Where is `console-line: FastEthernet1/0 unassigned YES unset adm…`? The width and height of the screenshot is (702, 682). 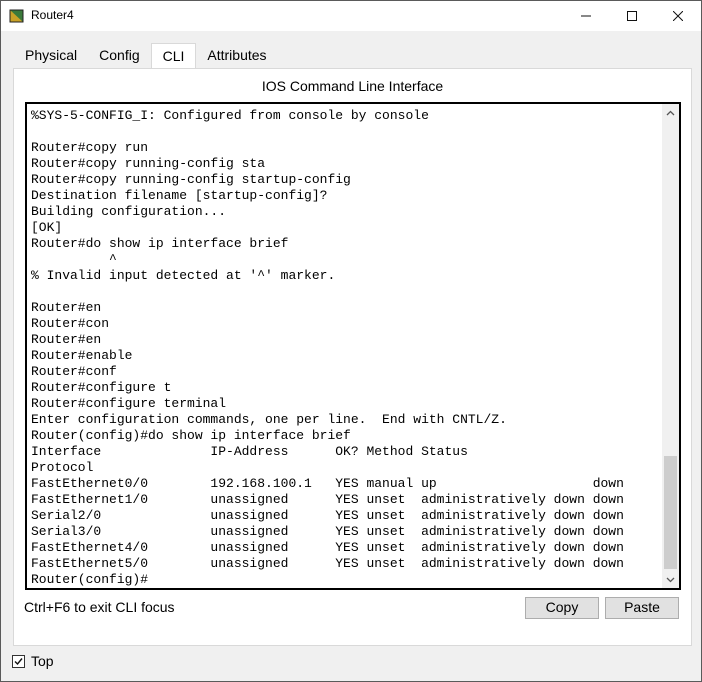 console-line: FastEthernet1/0 unassigned YES unset adm… is located at coordinates (327, 499).